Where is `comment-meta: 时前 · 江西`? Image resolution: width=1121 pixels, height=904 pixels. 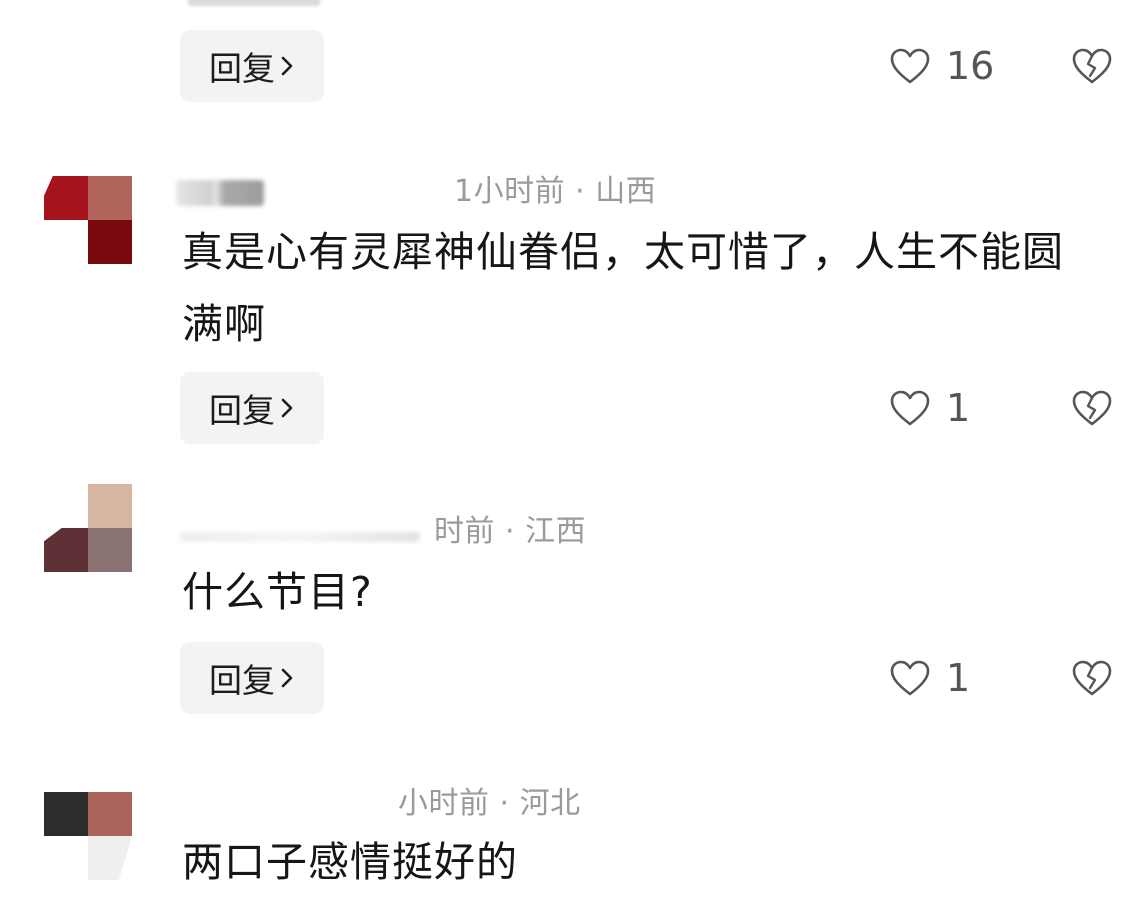 comment-meta: 时前 · 江西 is located at coordinates (510, 531).